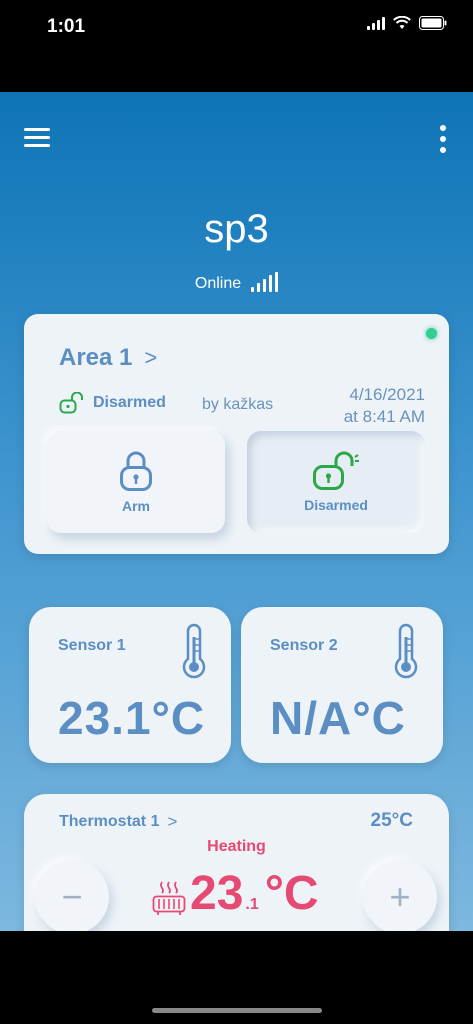 This screenshot has height=1024, width=473. Describe the element at coordinates (304, 645) in the screenshot. I see `sensor-name: Sensor 2` at that location.